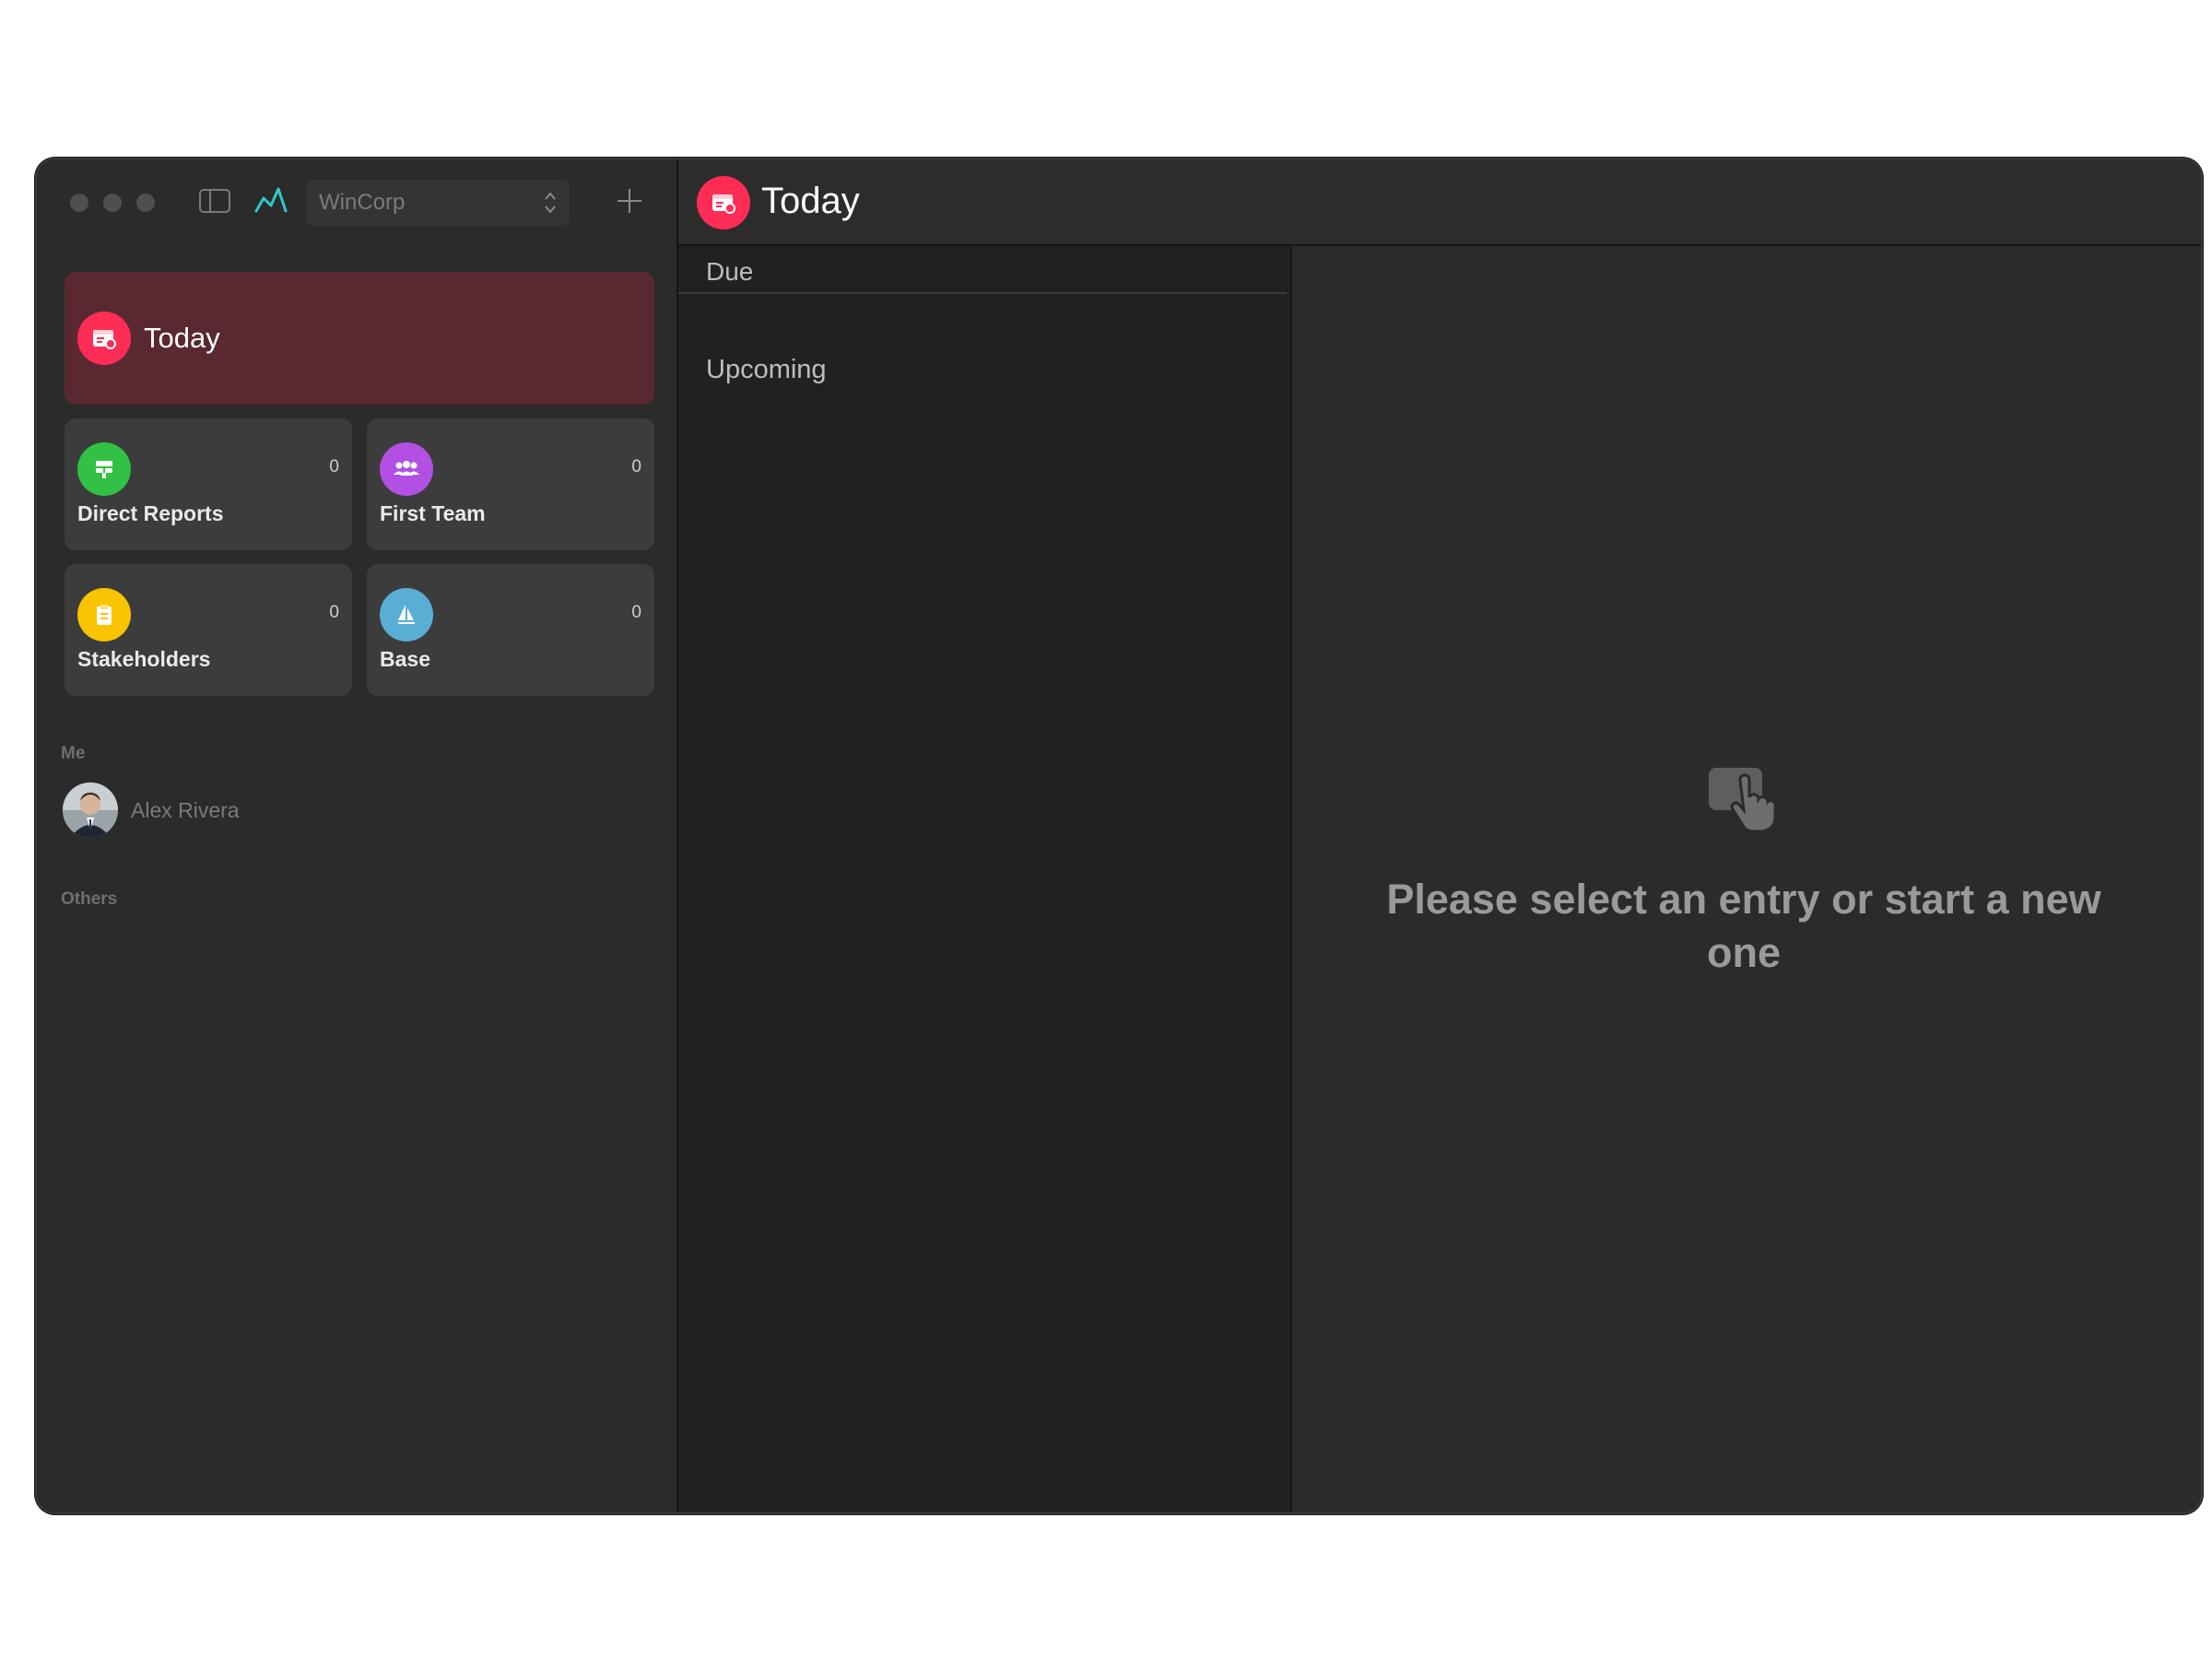  Describe the element at coordinates (90, 810) in the screenshot. I see `avatar` at that location.